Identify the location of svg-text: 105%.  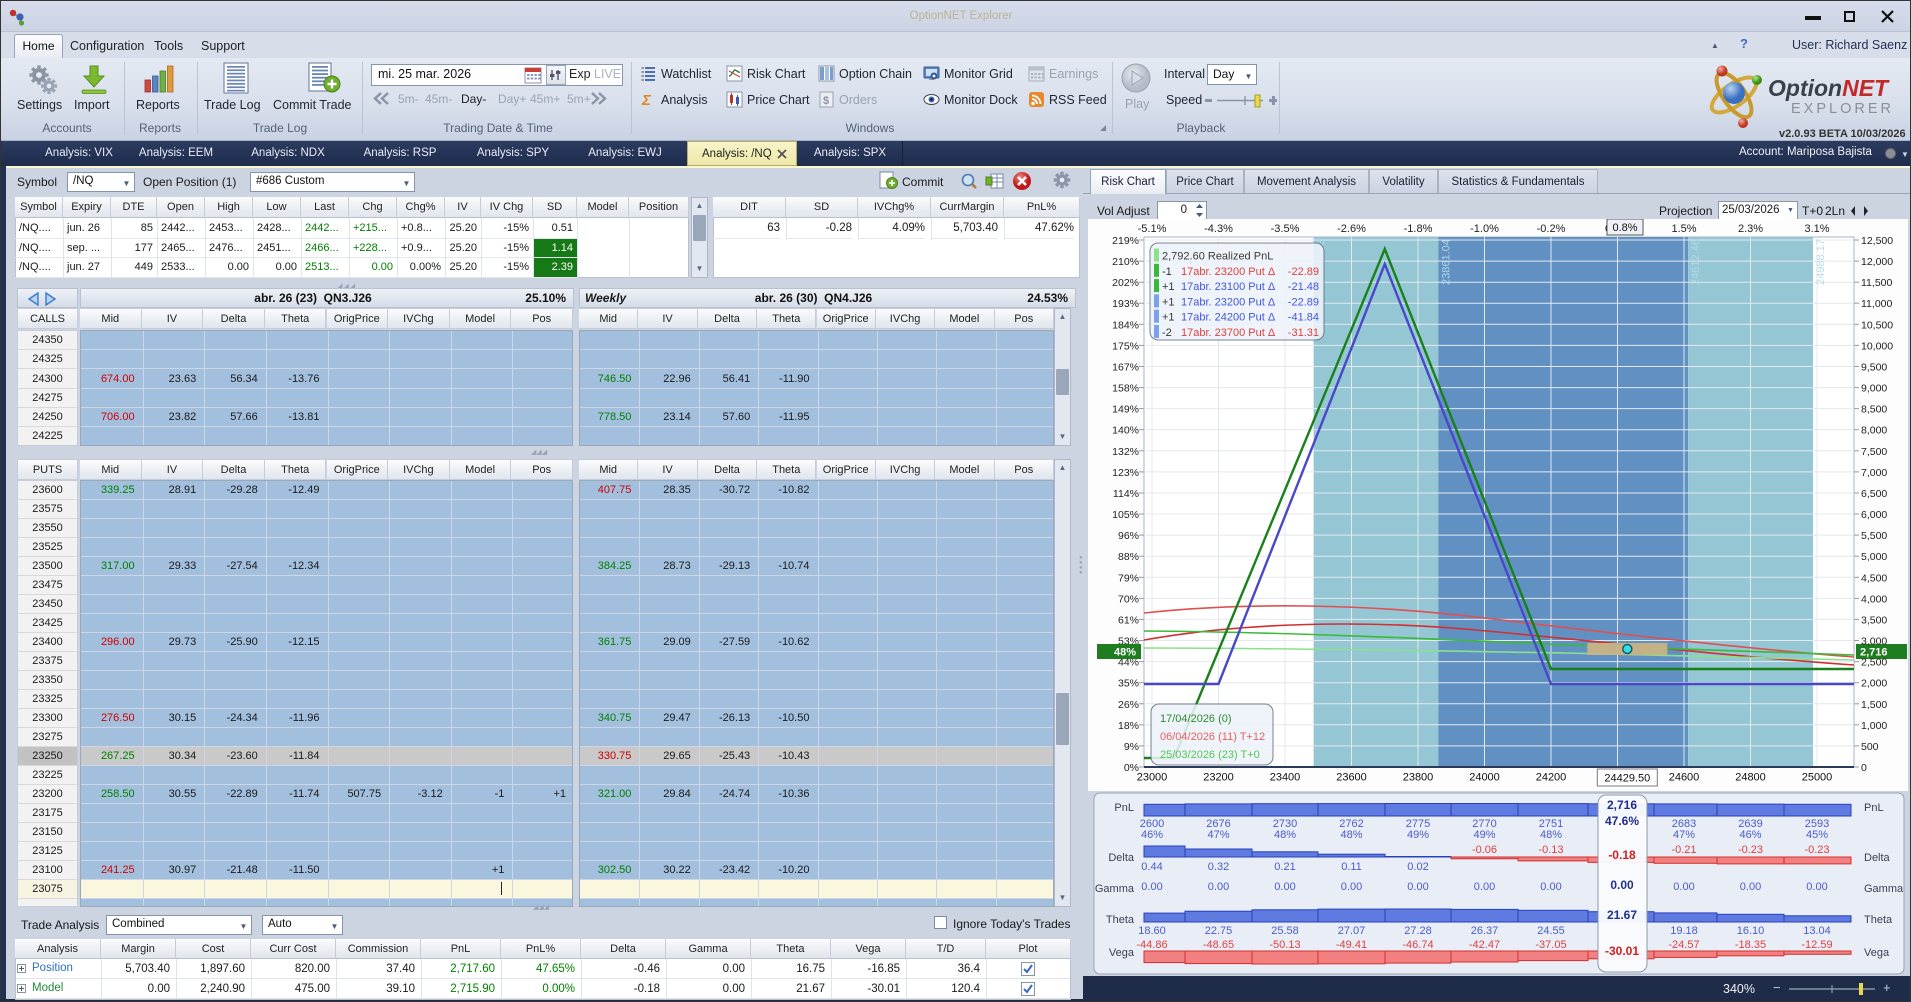
(1125, 515).